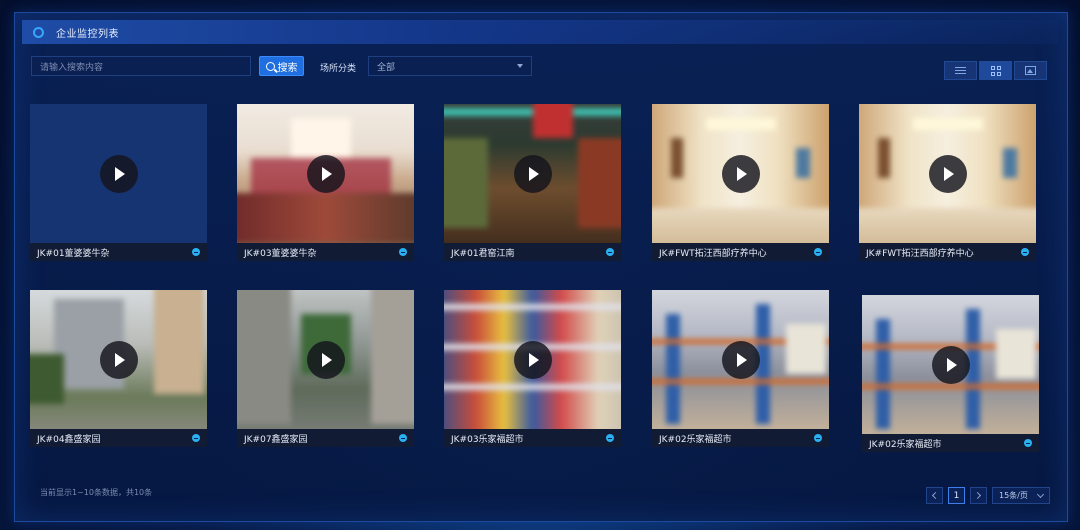 This screenshot has height=530, width=1080. I want to click on view-switcher, so click(995, 70).